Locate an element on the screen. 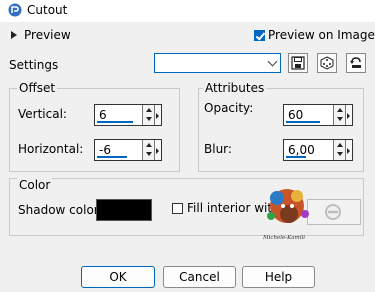 The width and height of the screenshot is (375, 292). reset-icon is located at coordinates (355, 62).